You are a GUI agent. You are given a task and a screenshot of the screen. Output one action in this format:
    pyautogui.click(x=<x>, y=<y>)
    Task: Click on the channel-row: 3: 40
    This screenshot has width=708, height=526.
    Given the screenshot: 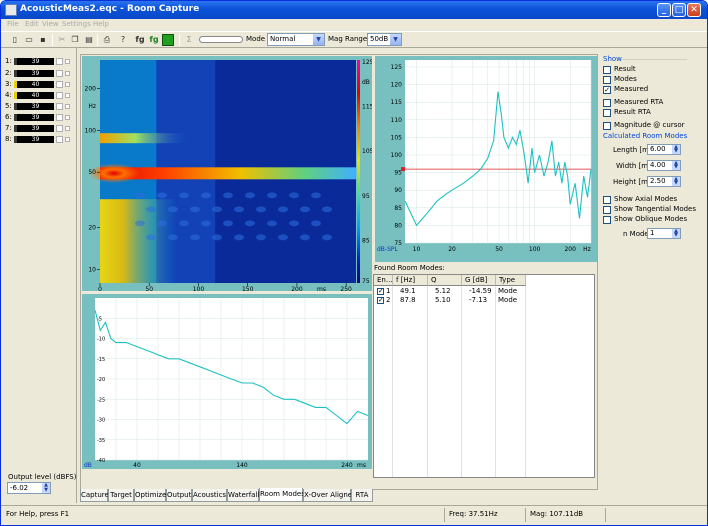 What is the action you would take?
    pyautogui.click(x=39, y=84)
    